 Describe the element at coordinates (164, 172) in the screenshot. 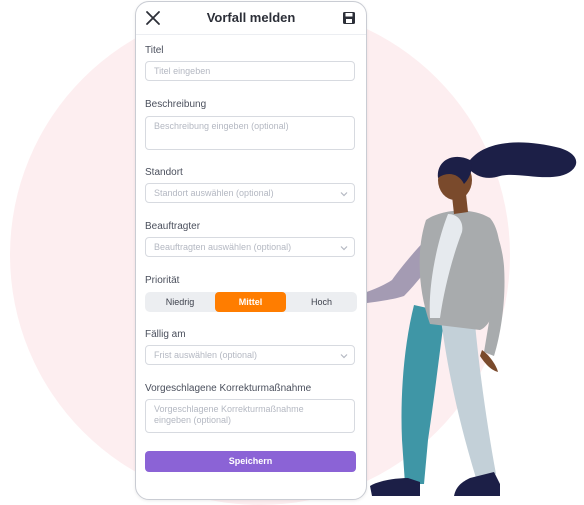

I see `location-label: Standort` at that location.